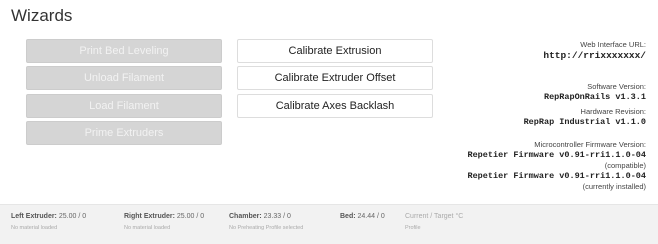 This screenshot has width=658, height=244. I want to click on left-extruder-label: Left Extruder:, so click(34, 216).